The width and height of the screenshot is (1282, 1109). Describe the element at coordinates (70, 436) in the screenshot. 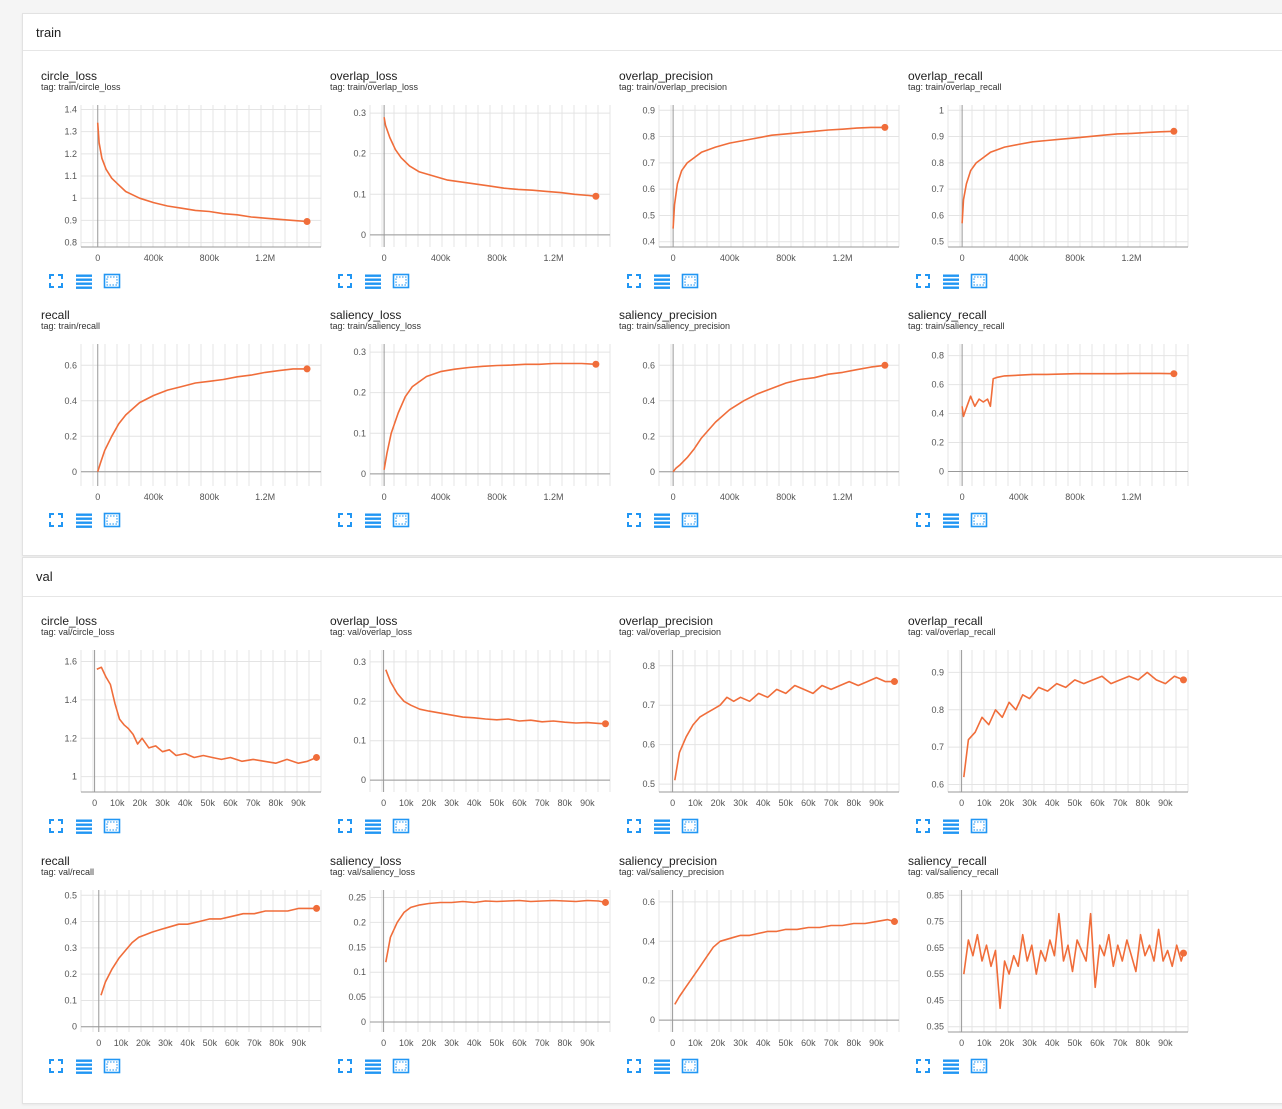

I see `y-tick-label: 0.2` at that location.